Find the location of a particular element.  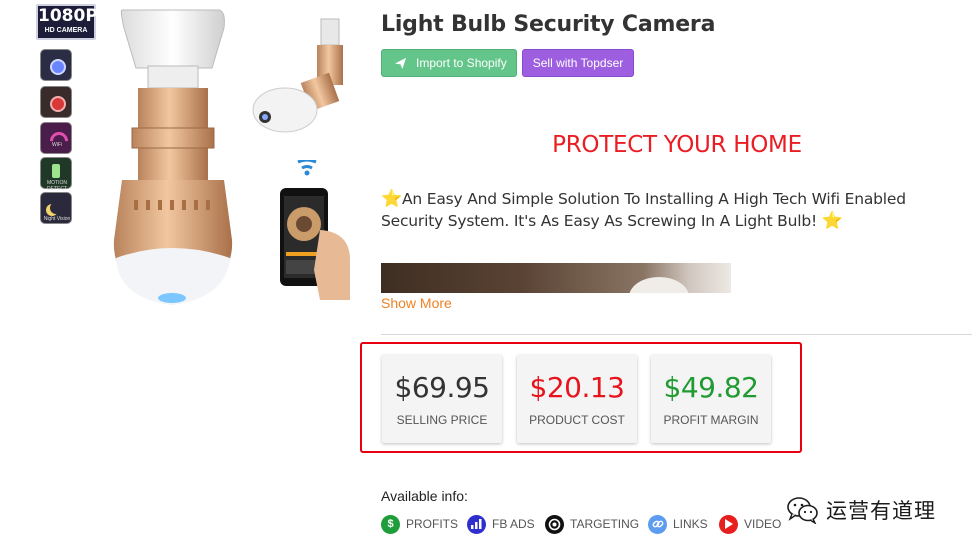

side-bulb-image is located at coordinates (297, 75).